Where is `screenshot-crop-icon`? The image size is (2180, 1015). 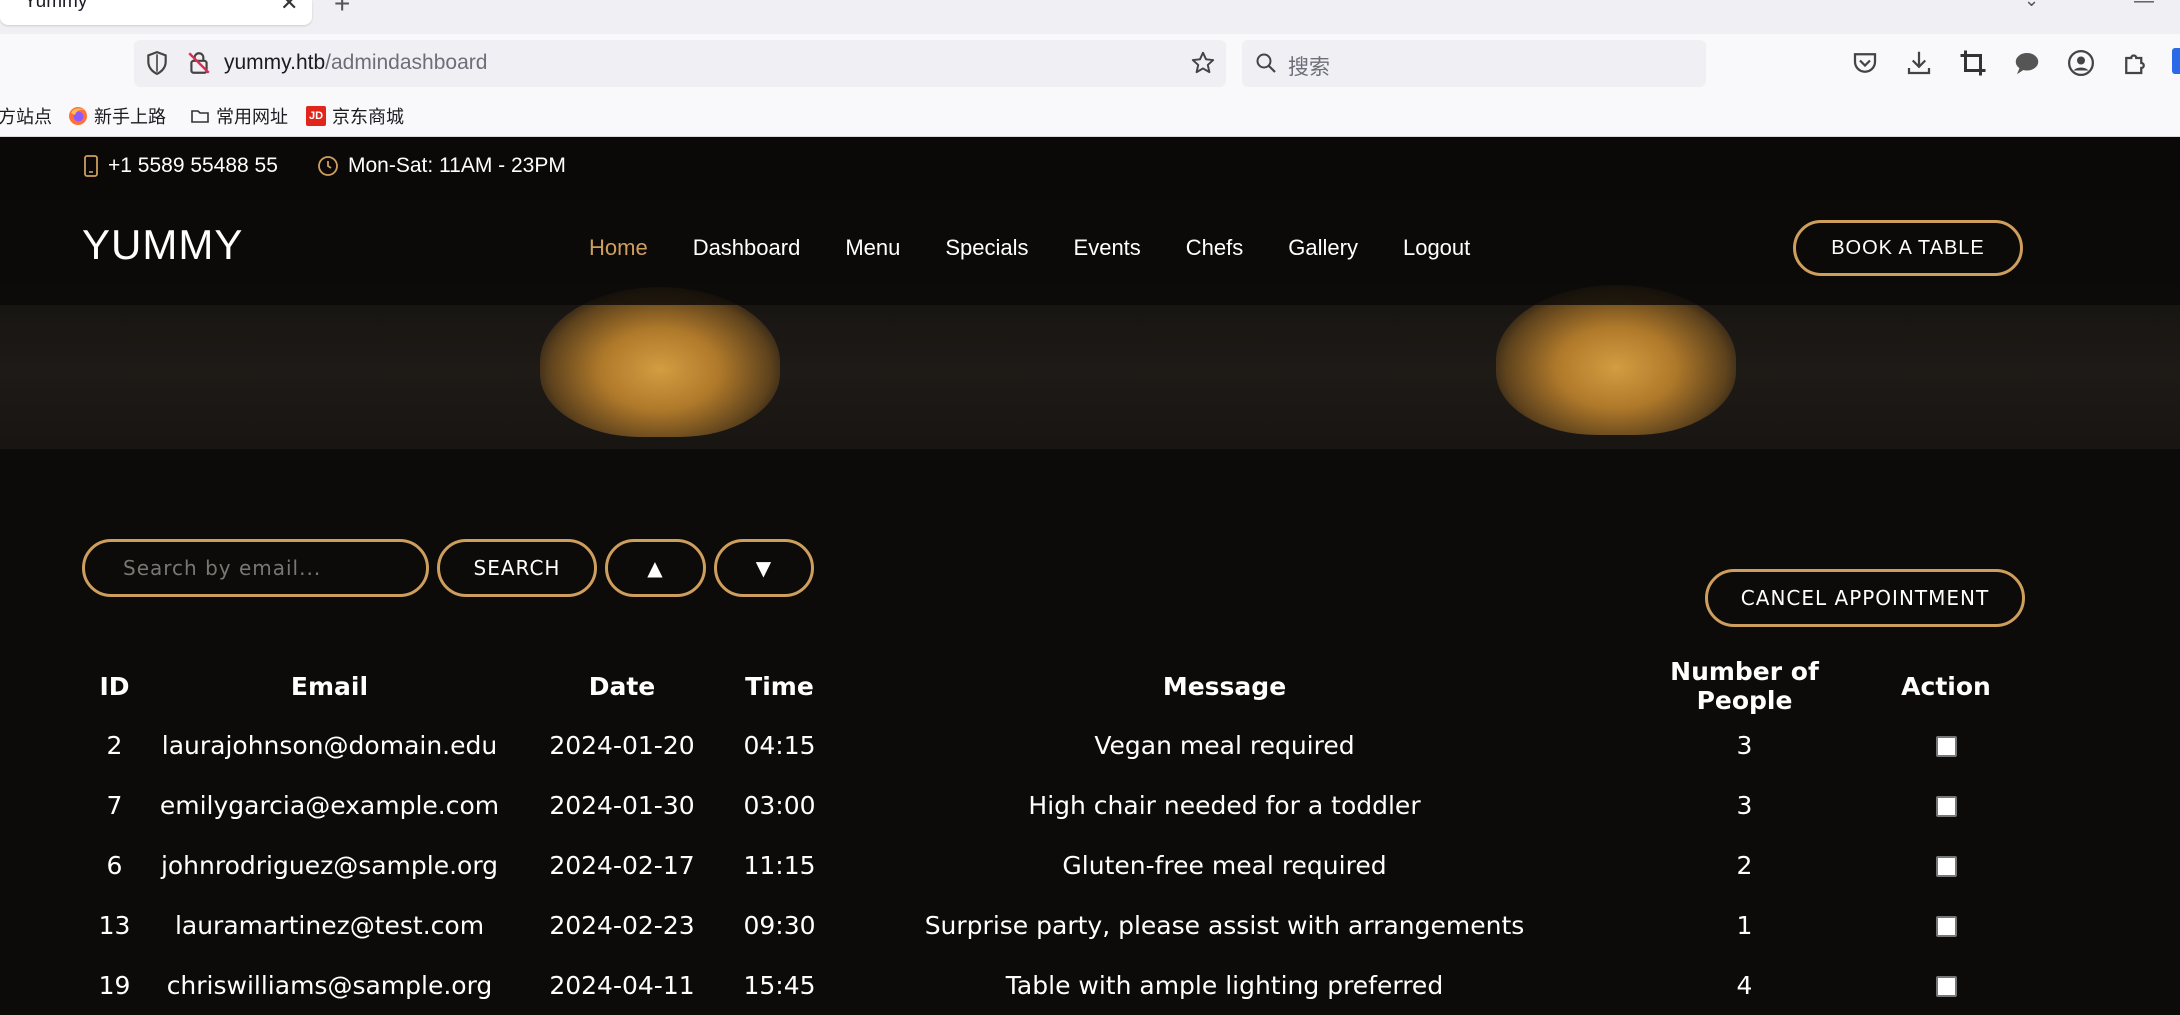 screenshot-crop-icon is located at coordinates (1973, 63).